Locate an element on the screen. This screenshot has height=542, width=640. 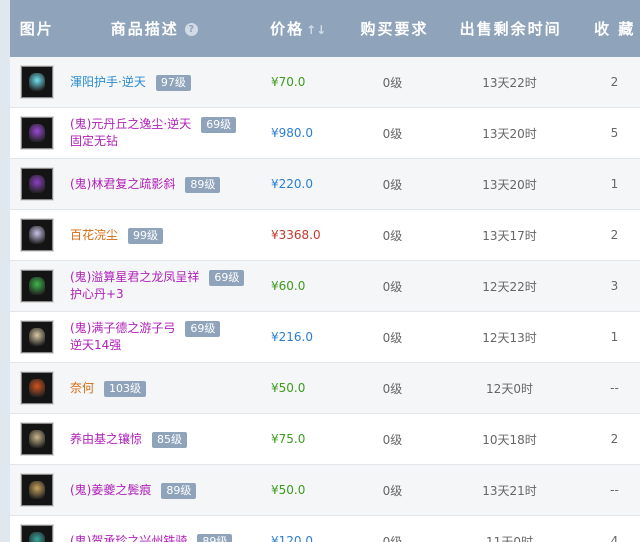
table-row: (鬼)贺承珍之兴州铁骑 89级 ¥120.0 0级 11天0时 4 is located at coordinates (325, 529).